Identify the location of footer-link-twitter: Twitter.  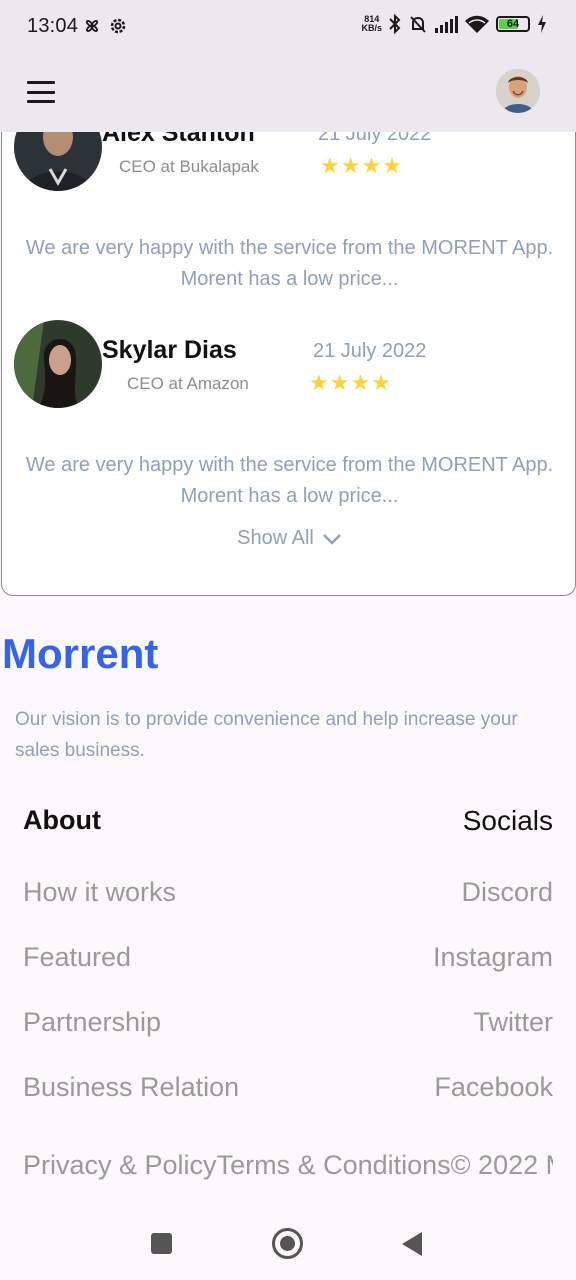
(493, 1039).